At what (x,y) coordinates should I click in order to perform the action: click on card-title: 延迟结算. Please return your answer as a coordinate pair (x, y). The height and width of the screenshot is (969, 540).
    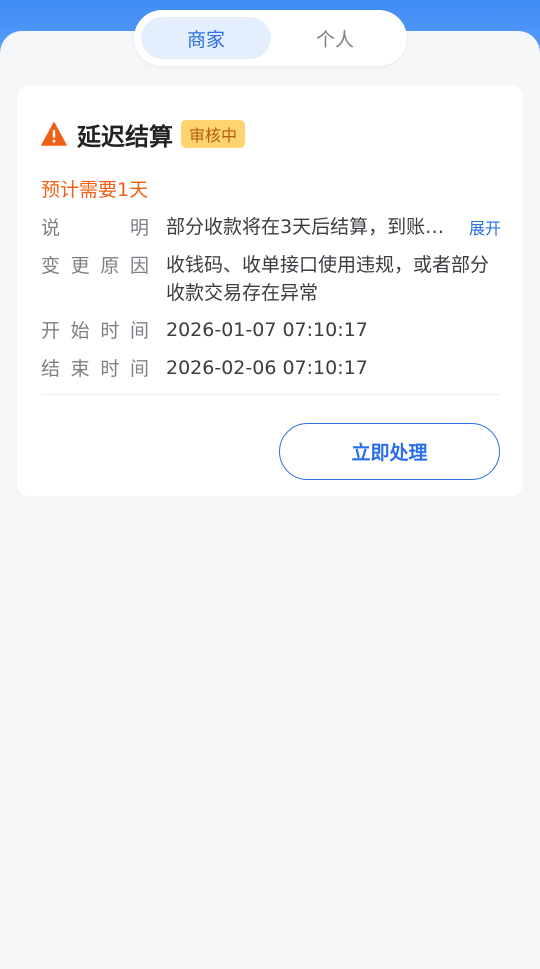
    Looking at the image, I should click on (125, 136).